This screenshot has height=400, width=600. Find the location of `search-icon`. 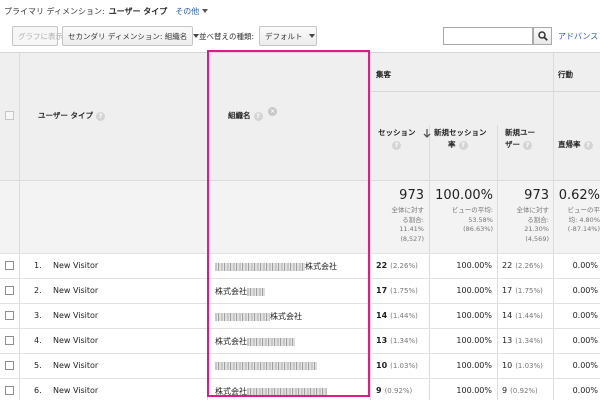

search-icon is located at coordinates (543, 36).